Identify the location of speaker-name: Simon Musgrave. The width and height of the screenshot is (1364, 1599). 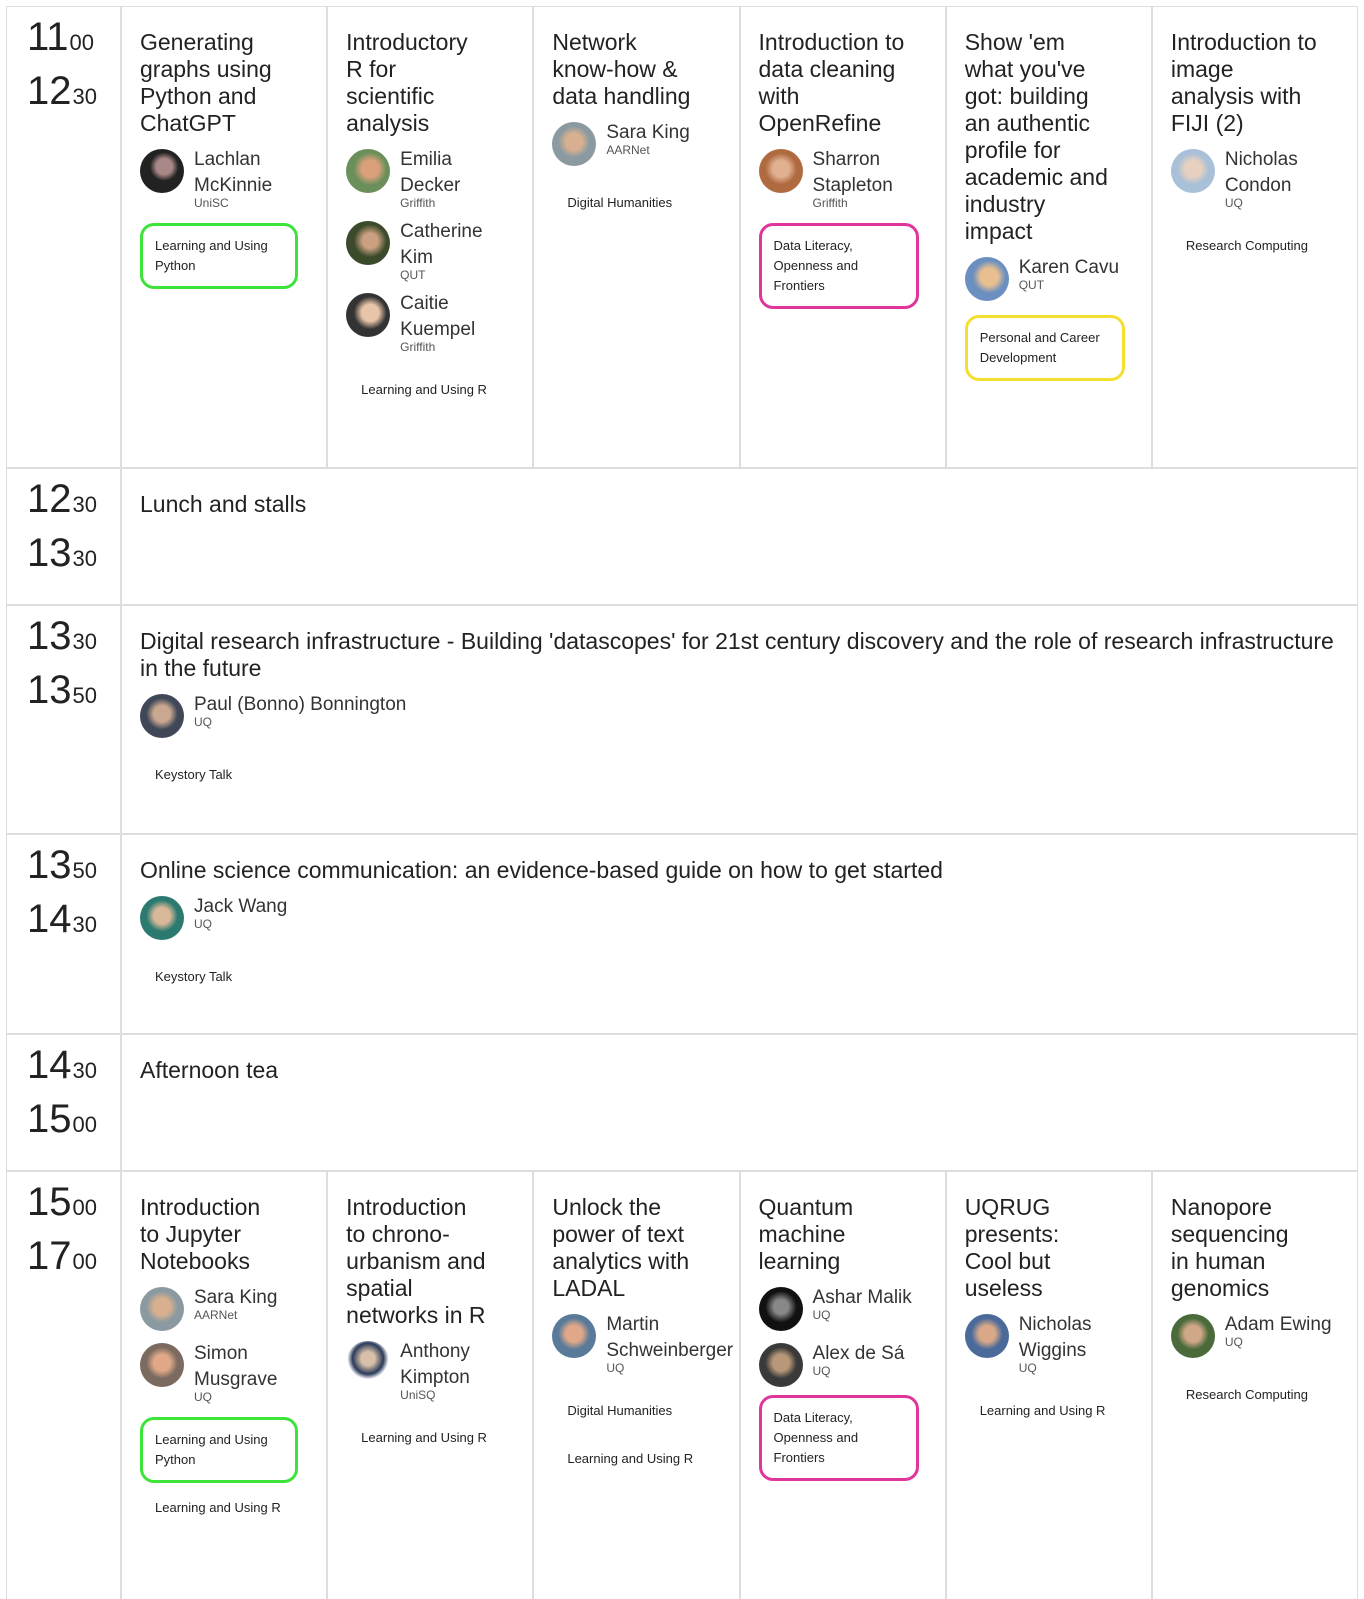
(236, 1366).